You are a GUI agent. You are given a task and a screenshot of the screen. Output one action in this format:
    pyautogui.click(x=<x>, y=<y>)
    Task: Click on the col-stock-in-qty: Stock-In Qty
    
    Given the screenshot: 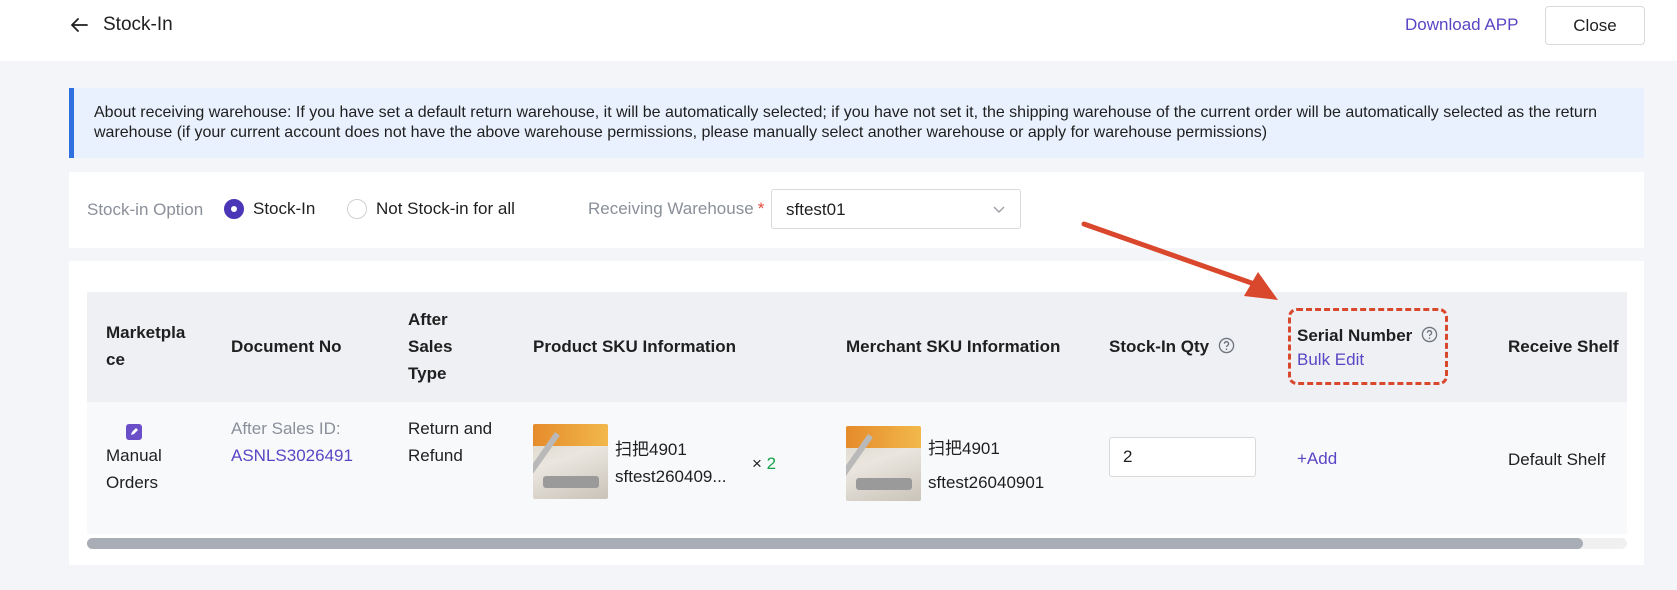 What is the action you would take?
    pyautogui.click(x=1172, y=346)
    